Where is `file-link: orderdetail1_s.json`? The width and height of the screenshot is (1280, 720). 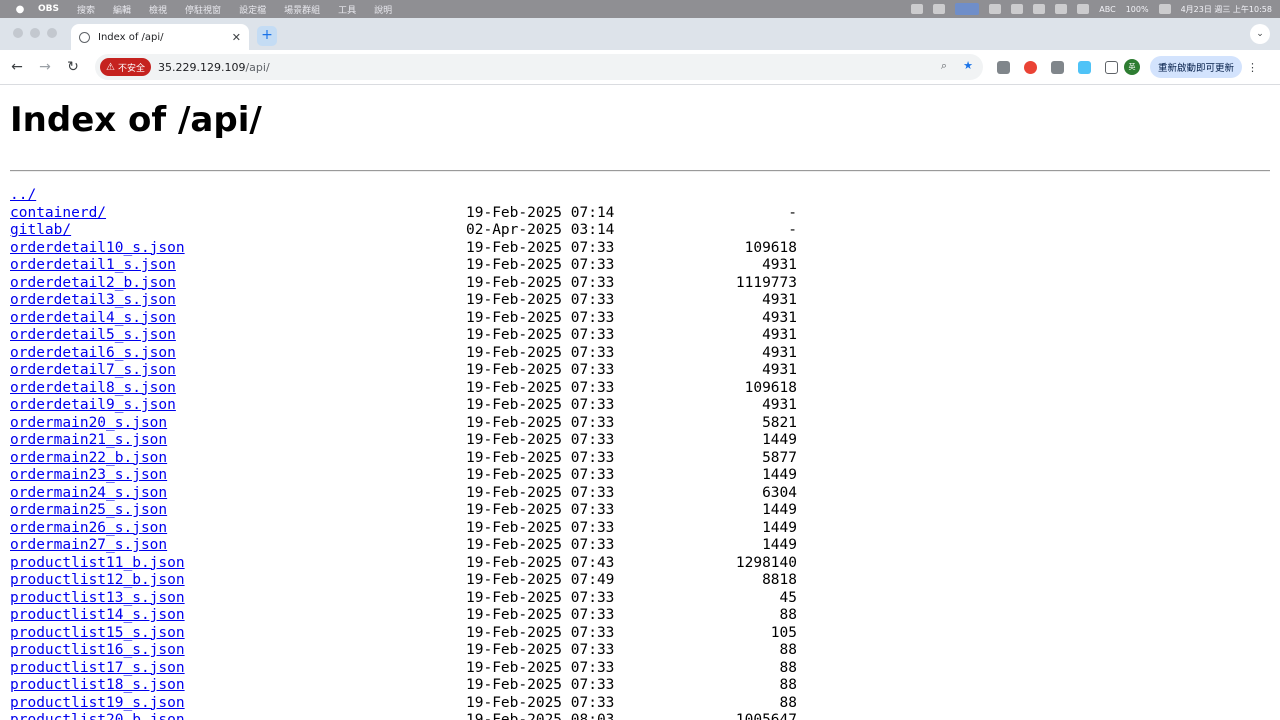 file-link: orderdetail1_s.json is located at coordinates (93, 265).